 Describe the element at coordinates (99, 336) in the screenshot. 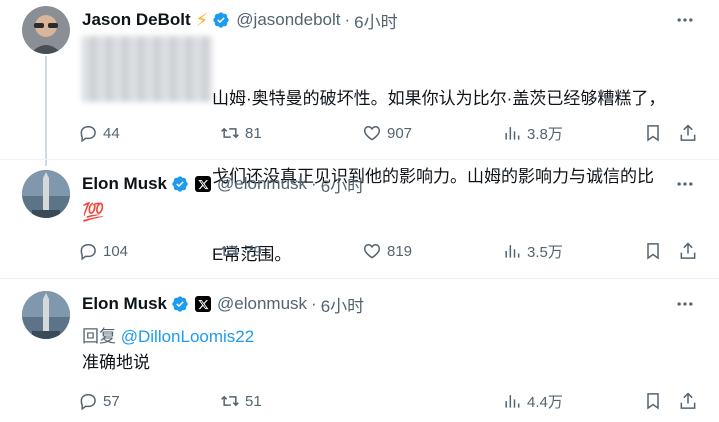

I see `reply-label: 回复` at that location.